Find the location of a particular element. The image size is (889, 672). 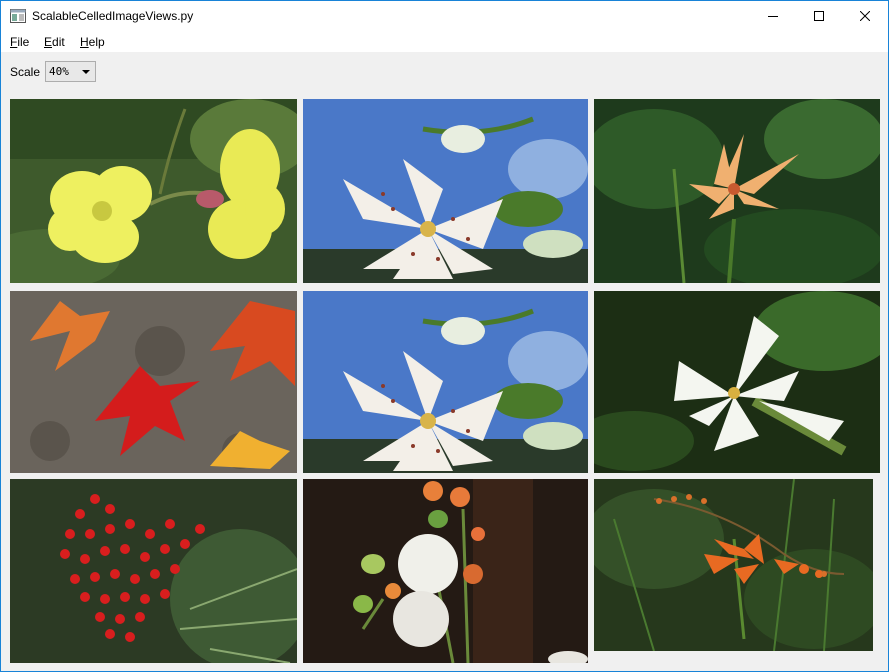

image-cell-dandelion is located at coordinates (445, 571).